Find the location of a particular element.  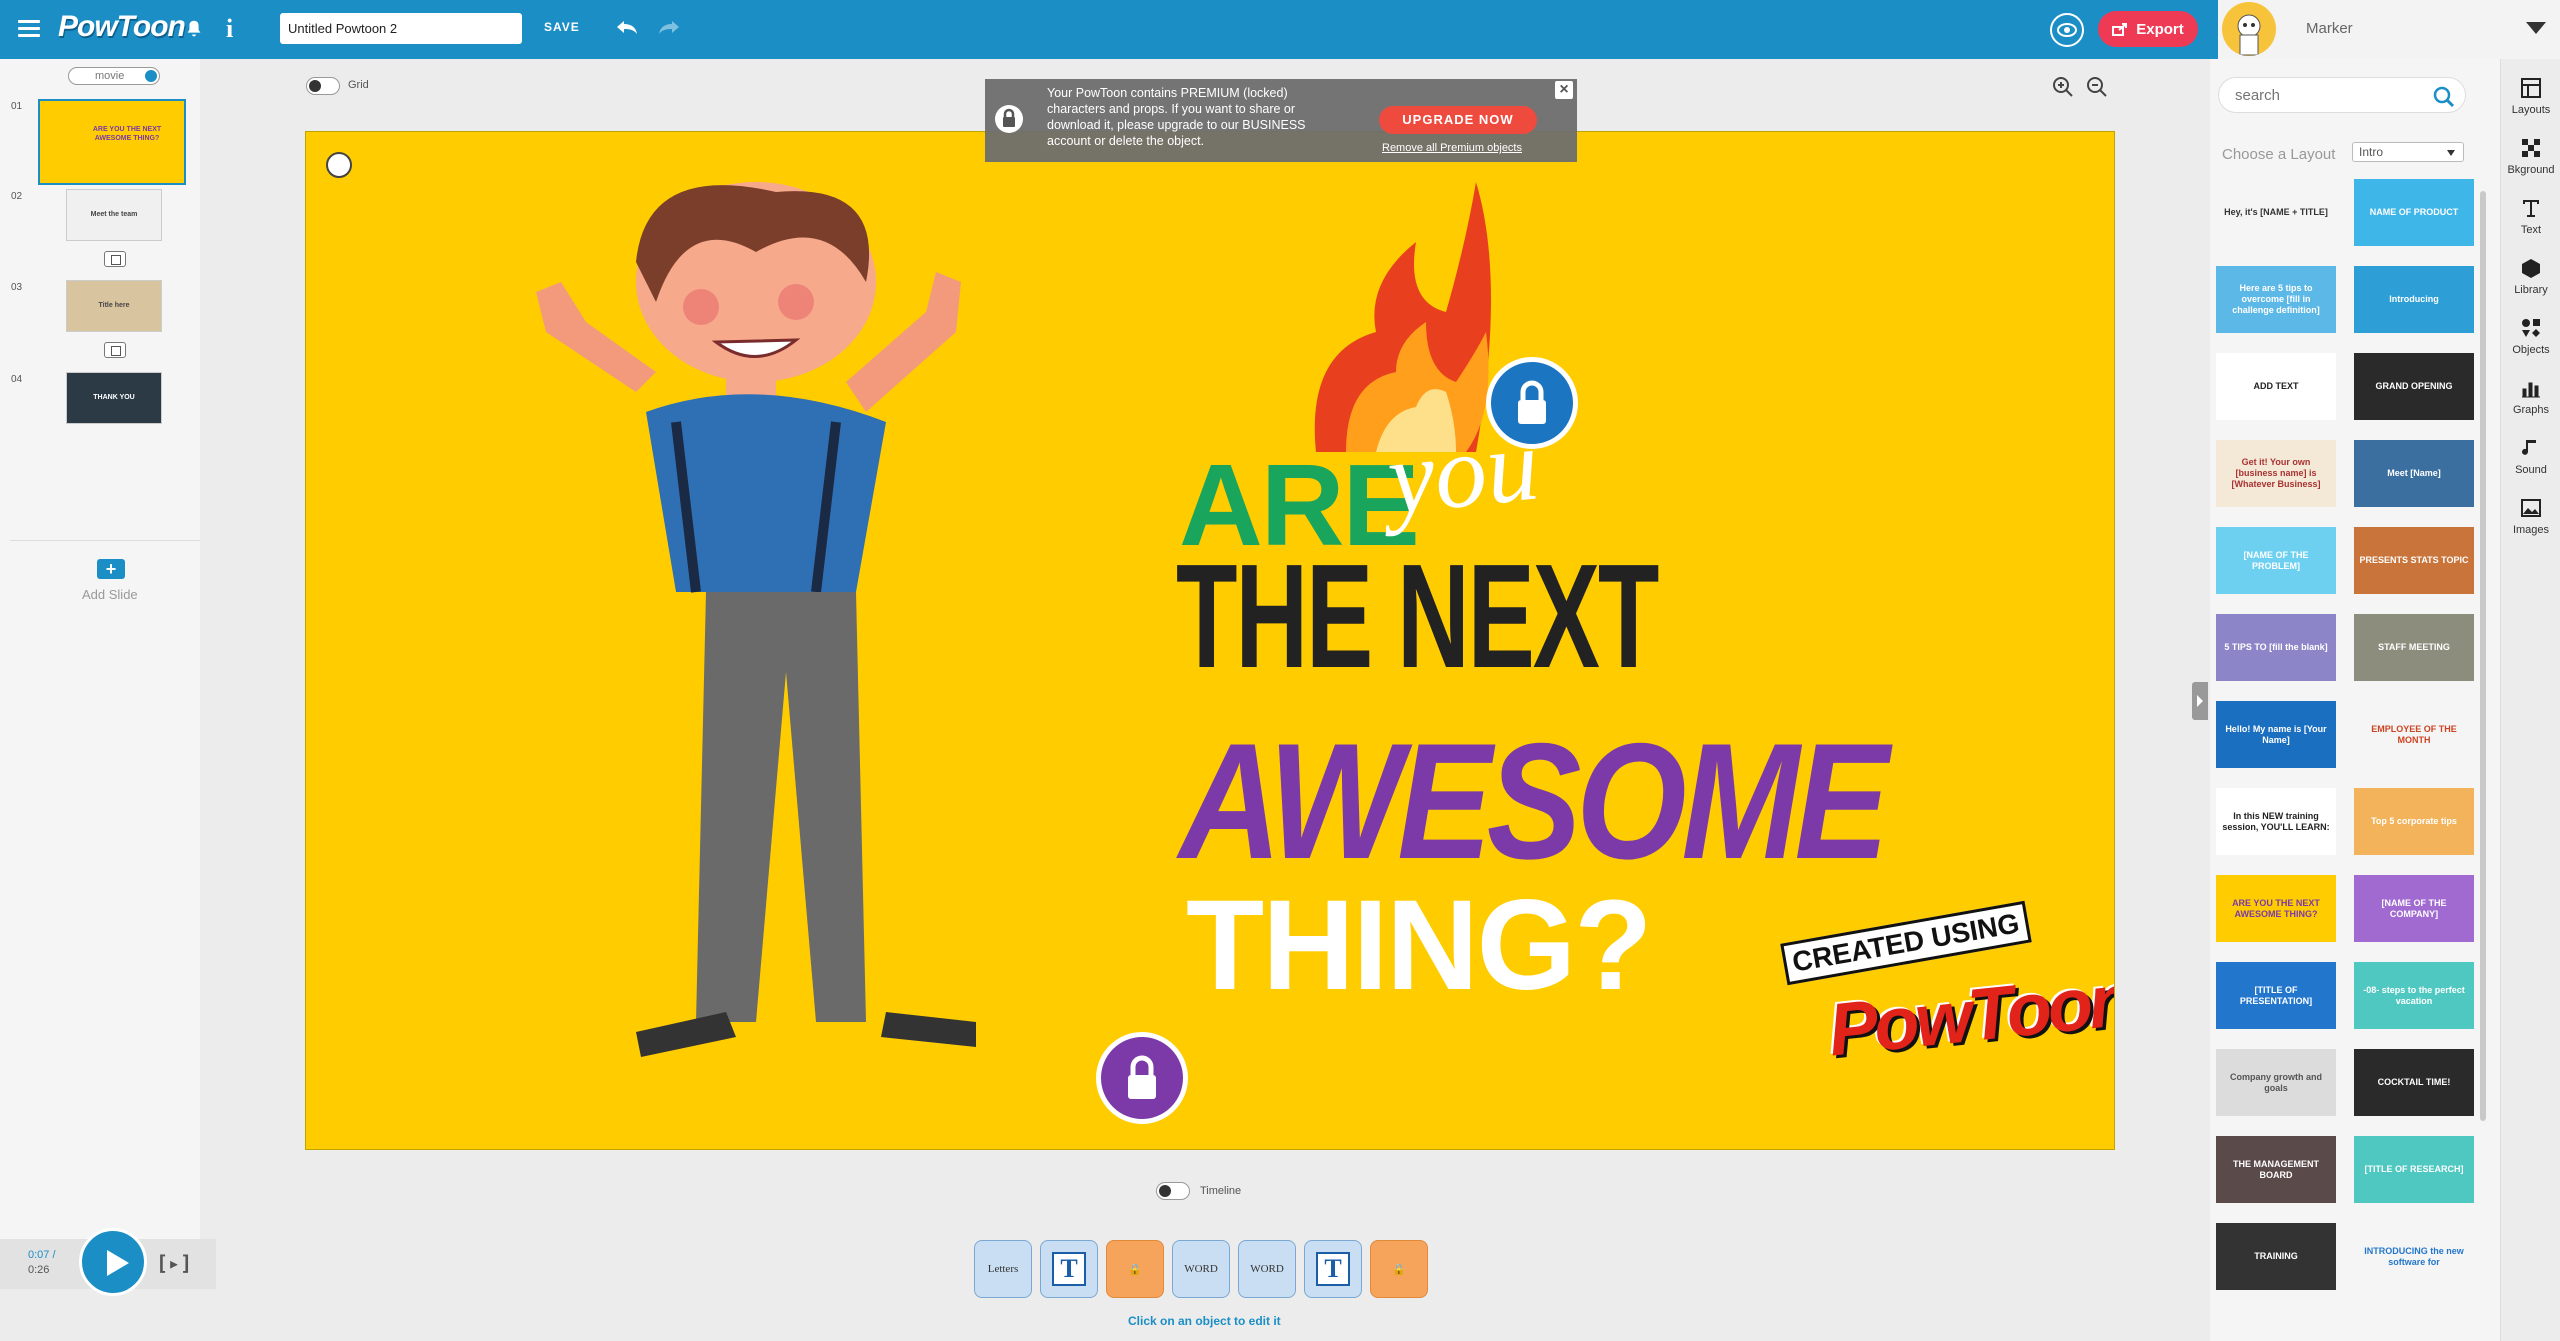

layout-thumbnail: Top 5 corporate tips is located at coordinates (2414, 821).